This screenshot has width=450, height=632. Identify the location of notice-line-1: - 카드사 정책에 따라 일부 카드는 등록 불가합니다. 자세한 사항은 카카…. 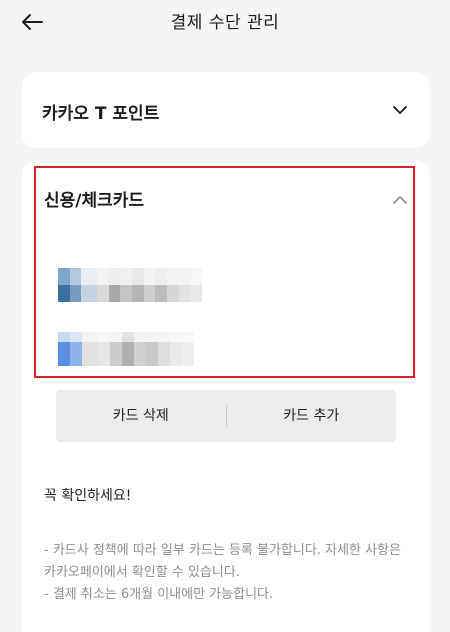
(222, 561).